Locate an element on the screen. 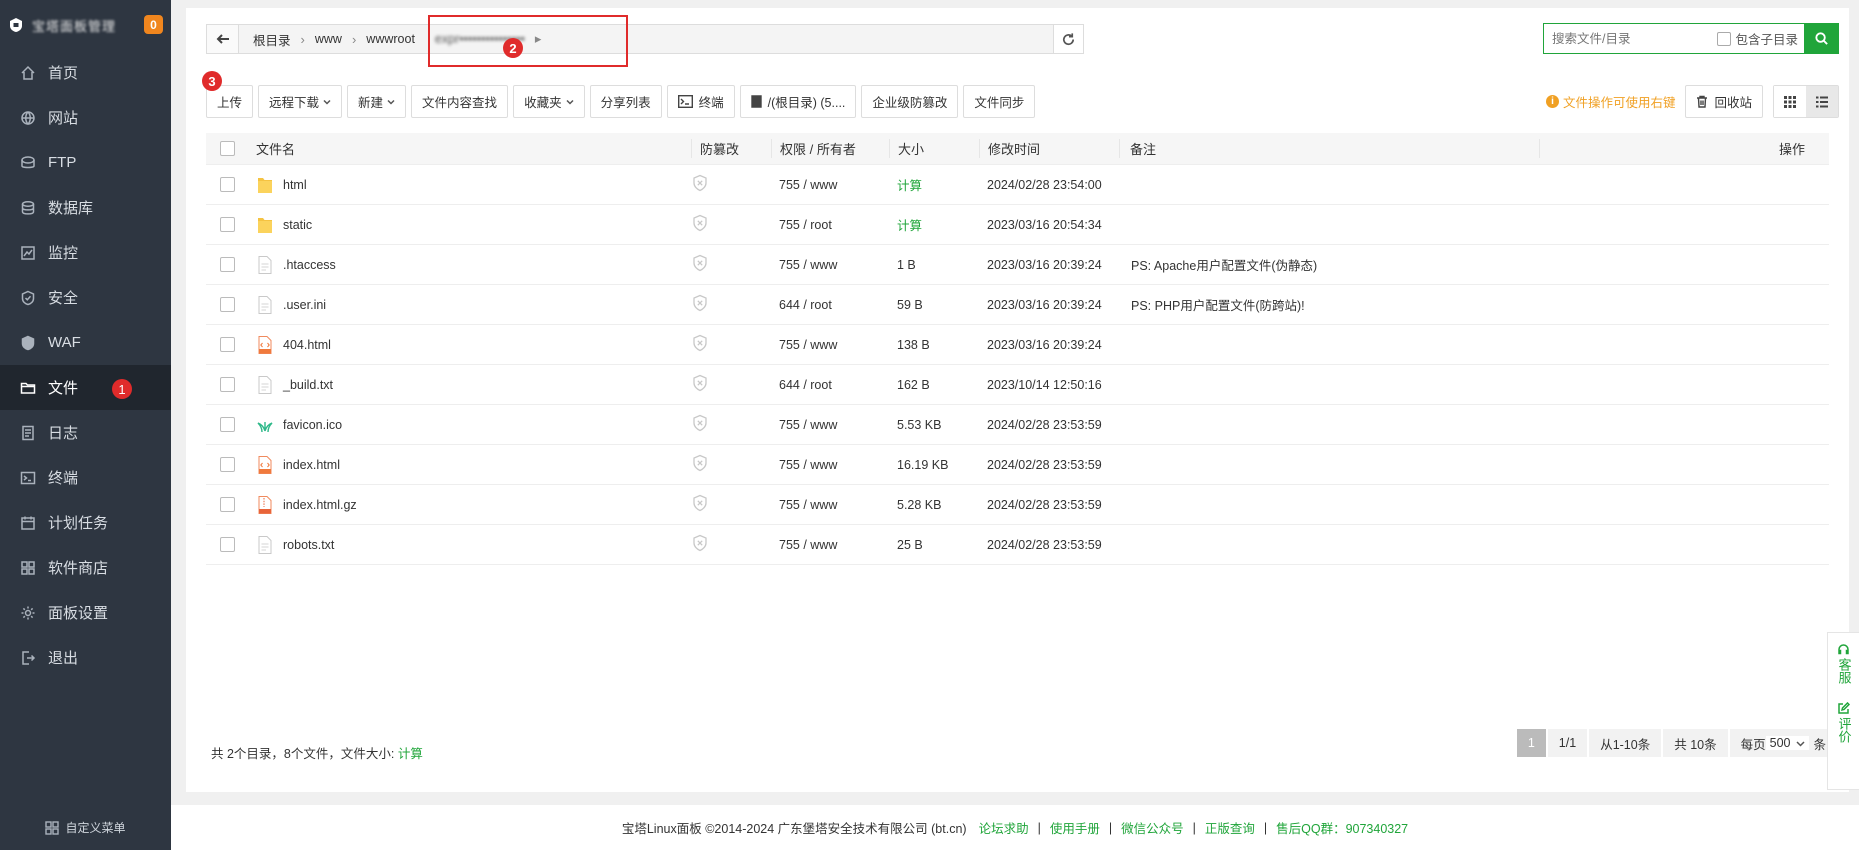 The height and width of the screenshot is (850, 1859). sidebar-item-terminal: 终端 is located at coordinates (85, 477).